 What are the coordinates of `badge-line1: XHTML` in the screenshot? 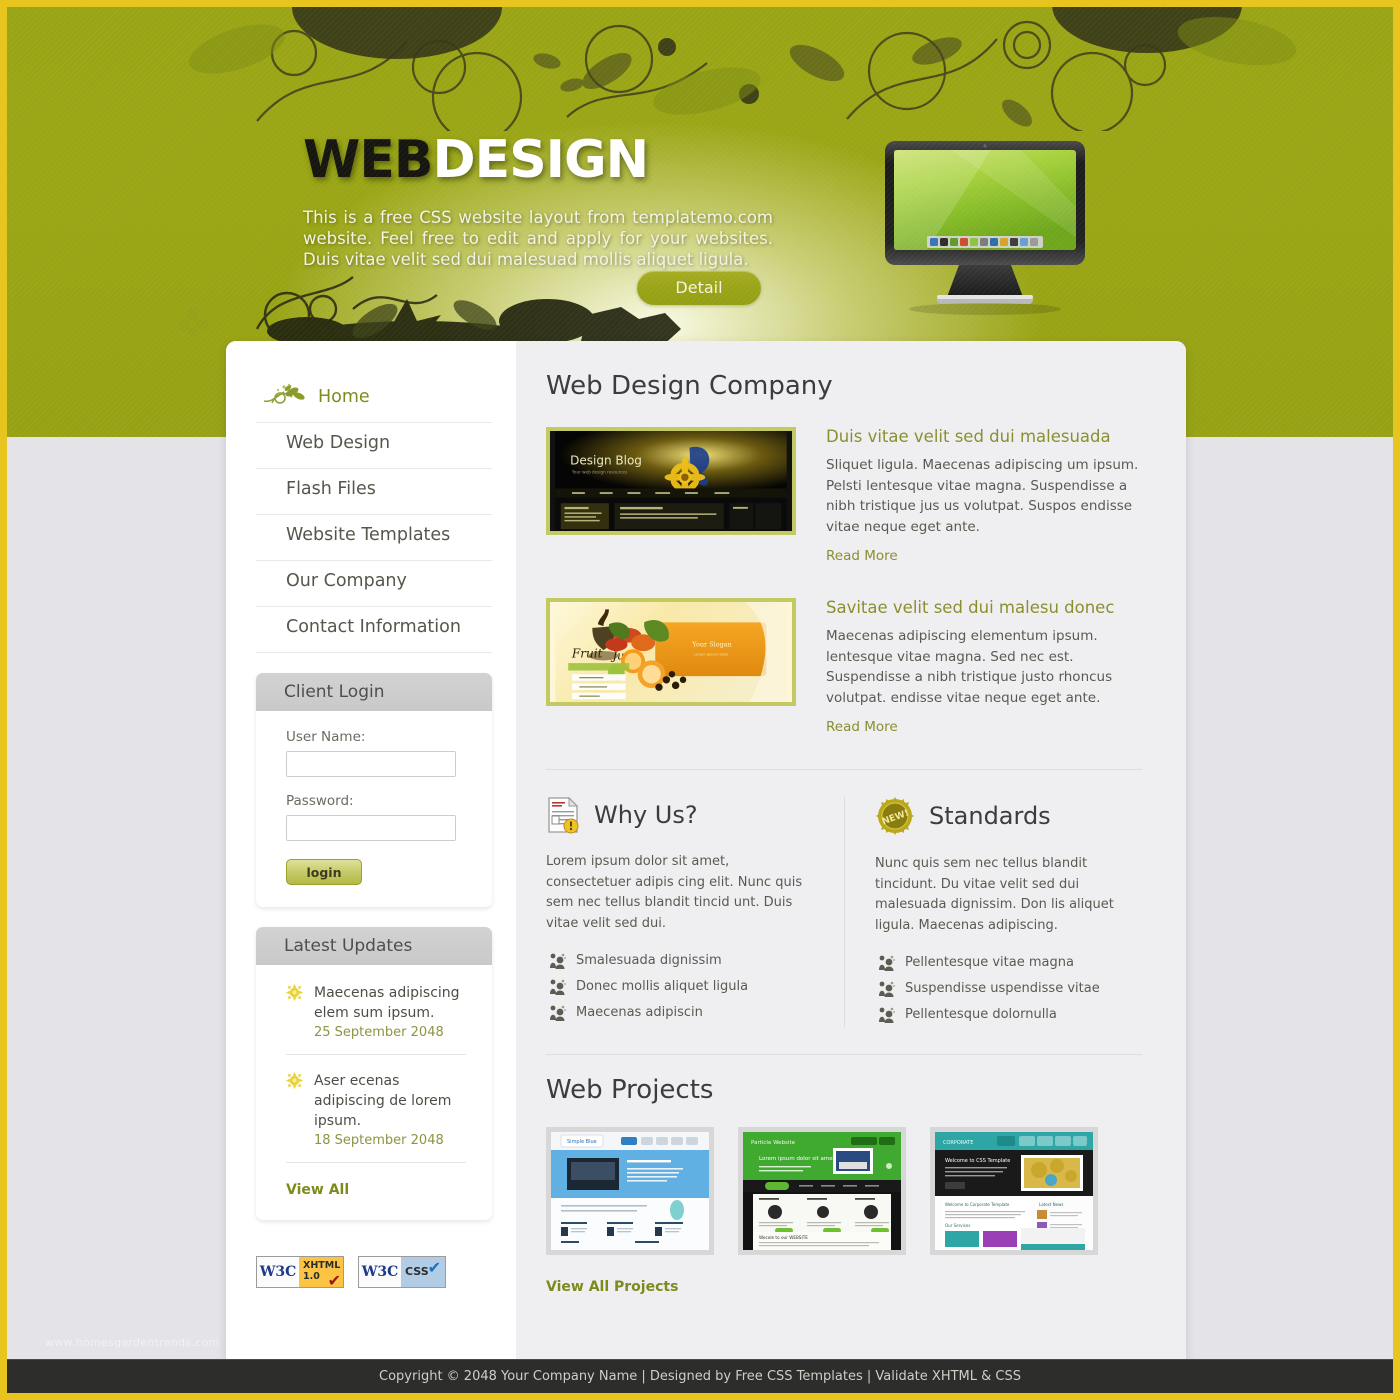 It's located at (322, 1265).